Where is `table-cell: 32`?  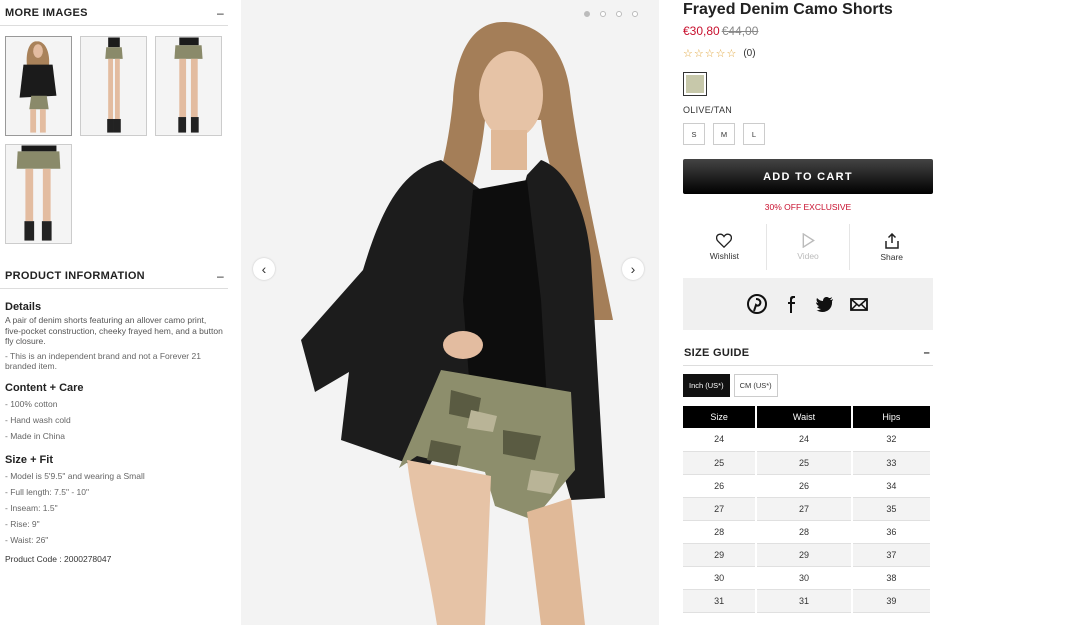
table-cell: 32 is located at coordinates (892, 440).